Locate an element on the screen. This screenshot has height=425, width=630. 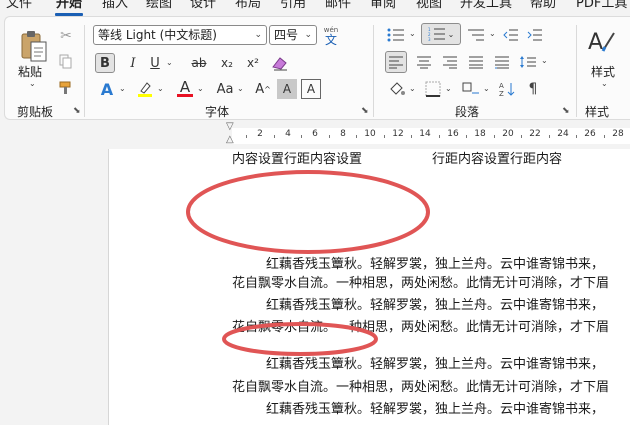
cut-icon: ✂ is located at coordinates (66, 36).